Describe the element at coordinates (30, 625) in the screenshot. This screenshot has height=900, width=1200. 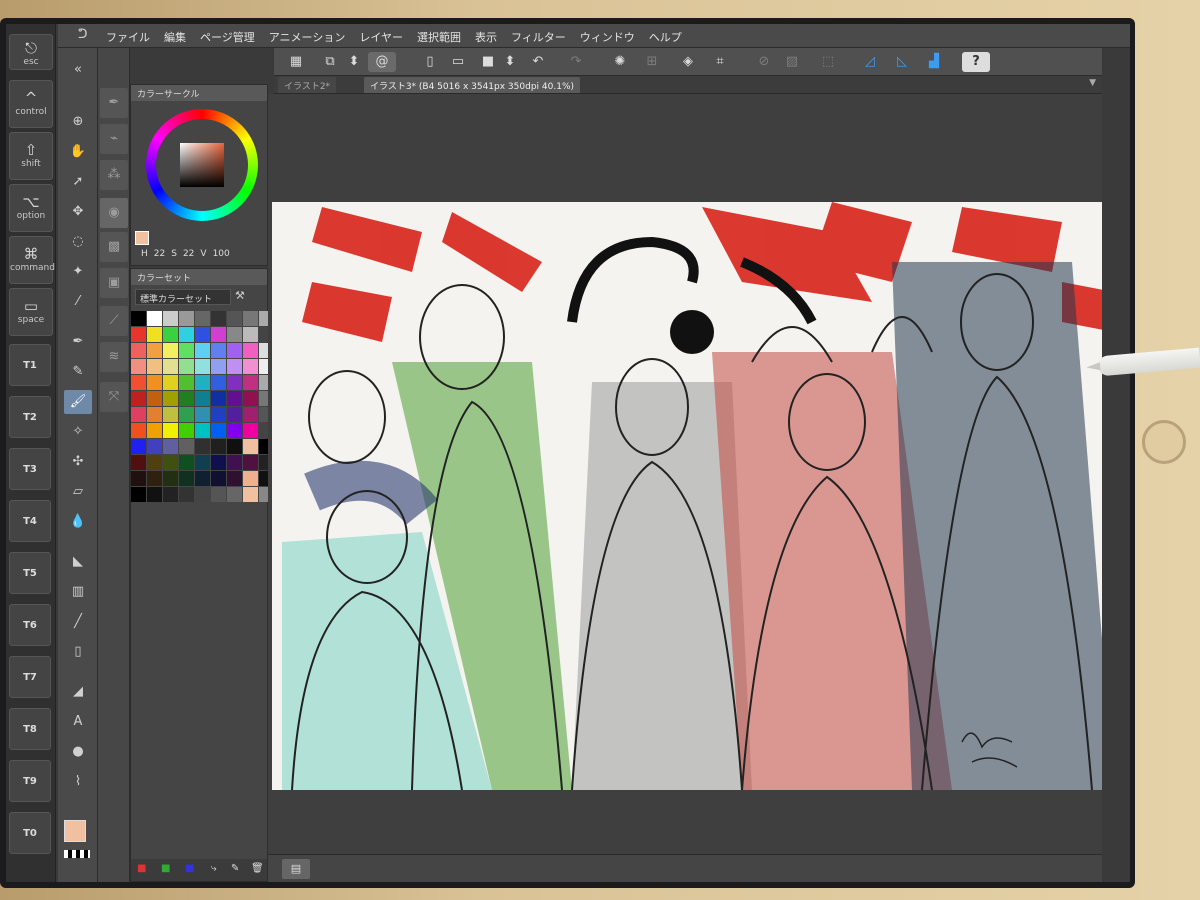
I see `tool-key-t6: T6` at that location.